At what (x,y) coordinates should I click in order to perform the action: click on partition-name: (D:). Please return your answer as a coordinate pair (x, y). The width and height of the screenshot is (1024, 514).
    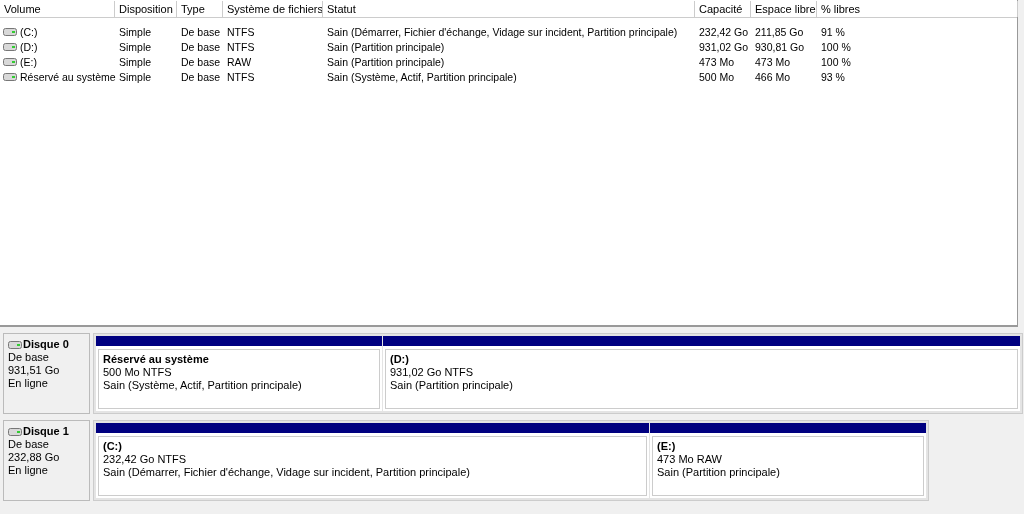
    Looking at the image, I should click on (400, 359).